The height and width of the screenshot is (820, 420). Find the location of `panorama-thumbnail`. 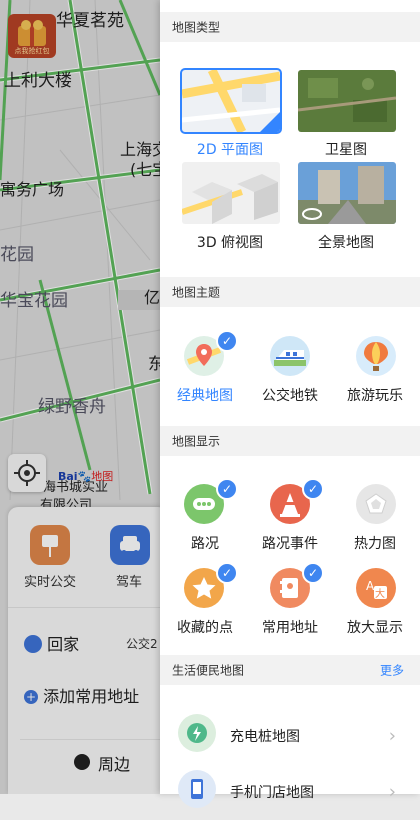

panorama-thumbnail is located at coordinates (347, 193).